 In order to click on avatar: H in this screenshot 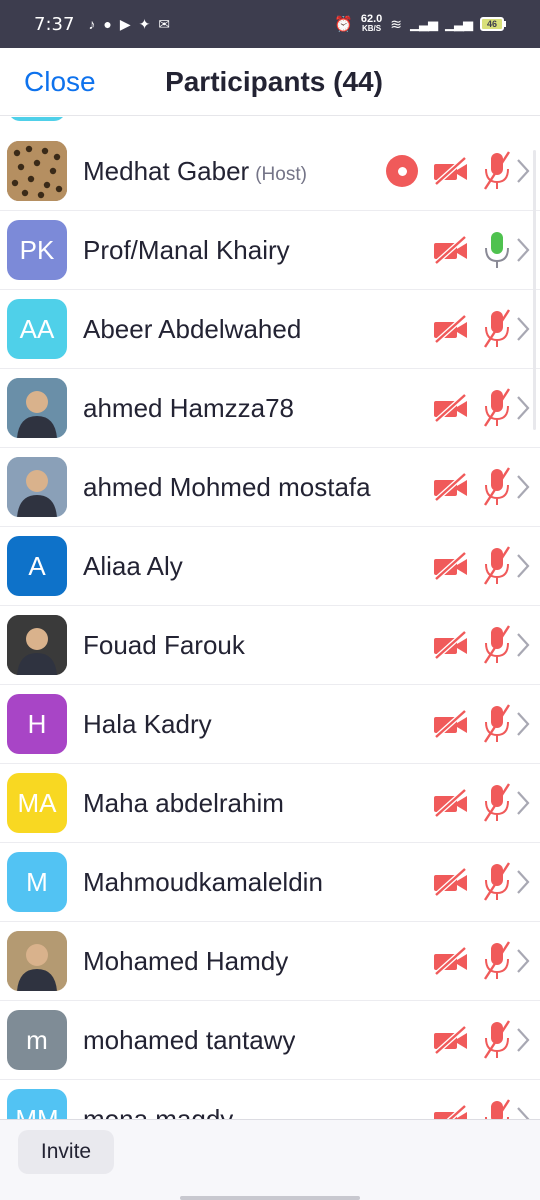, I will do `click(37, 724)`.